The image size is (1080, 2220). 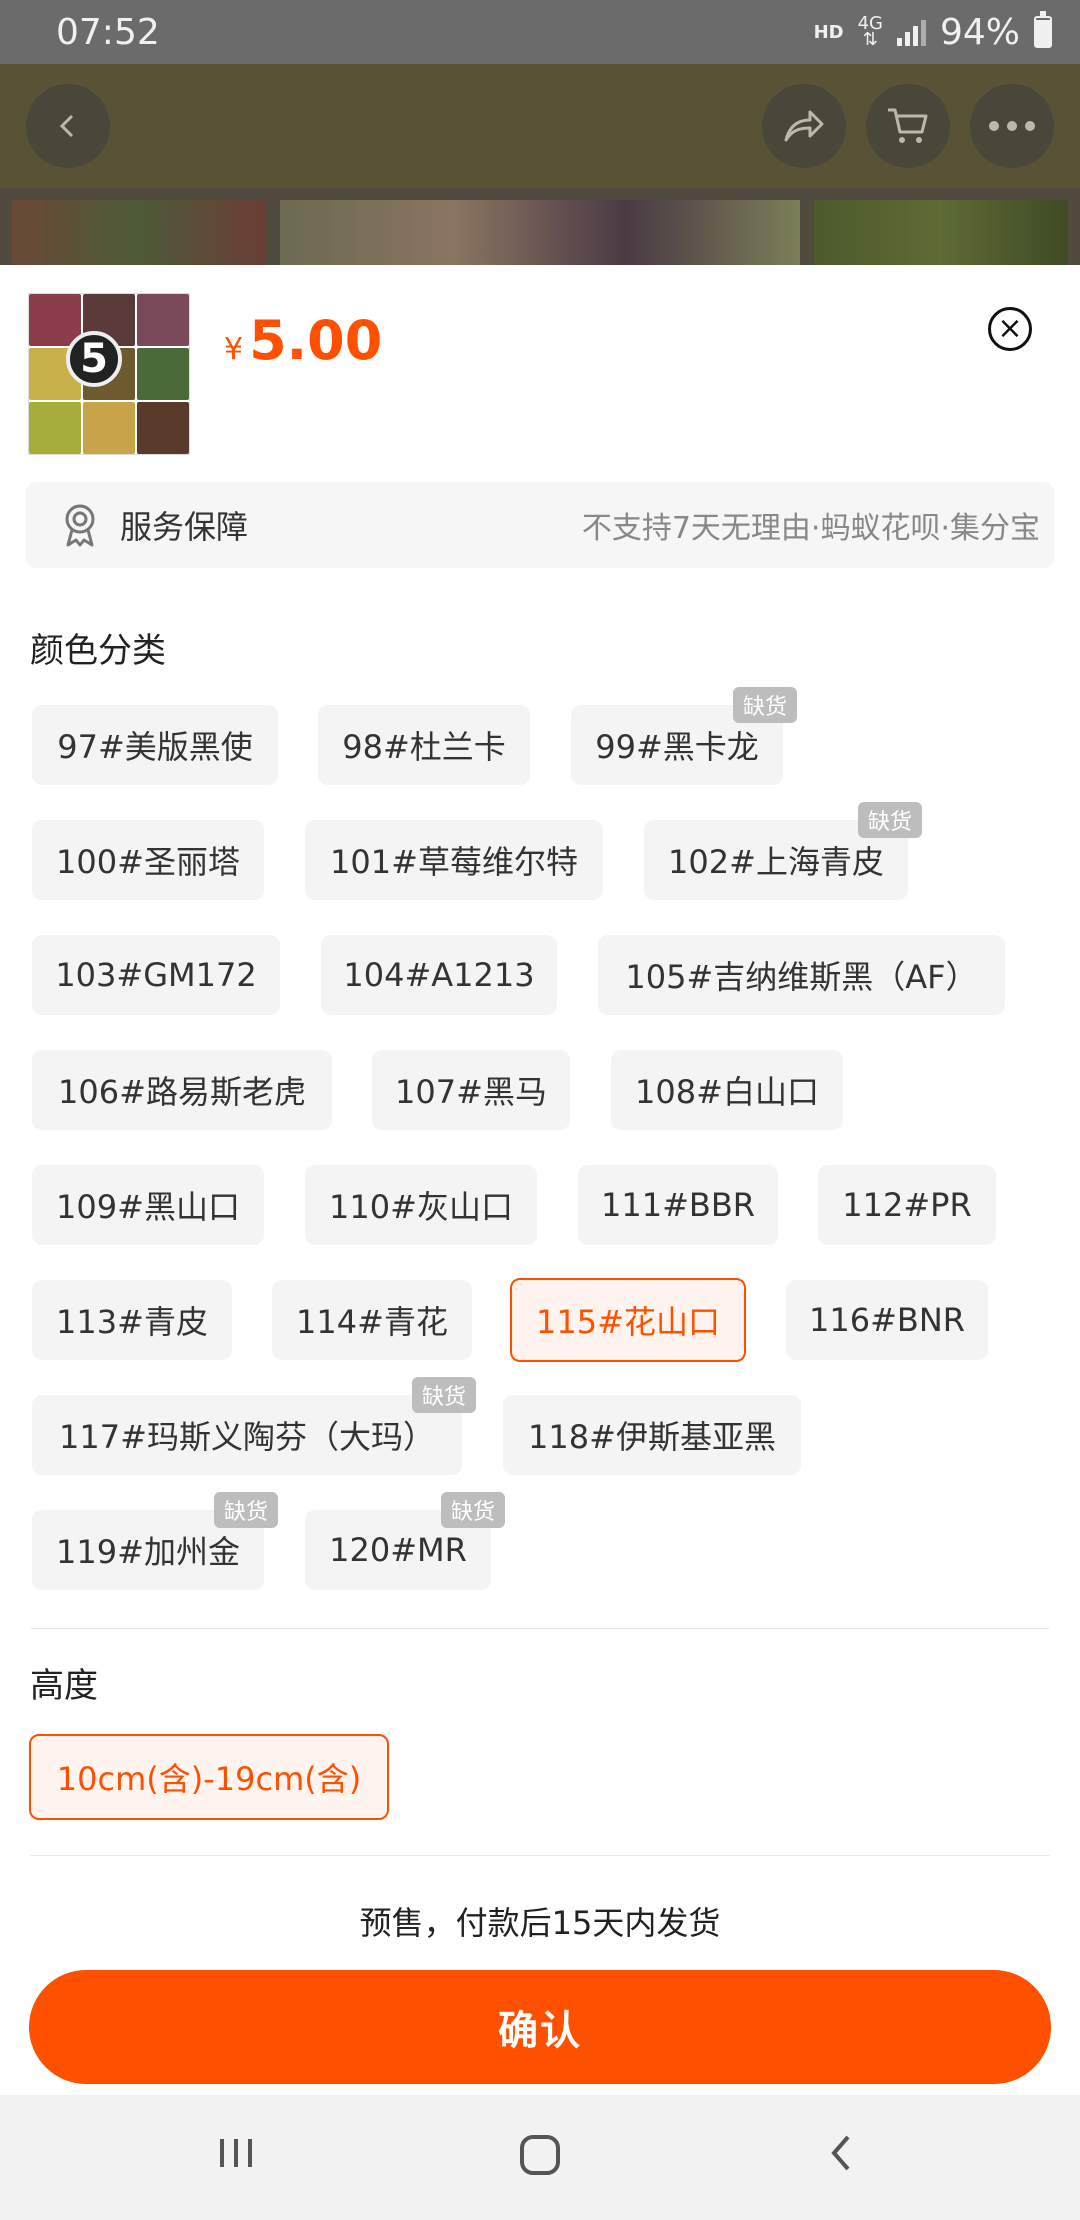 I want to click on color-option-label: 105#吉纳维斯黑（AF）, so click(x=801, y=977).